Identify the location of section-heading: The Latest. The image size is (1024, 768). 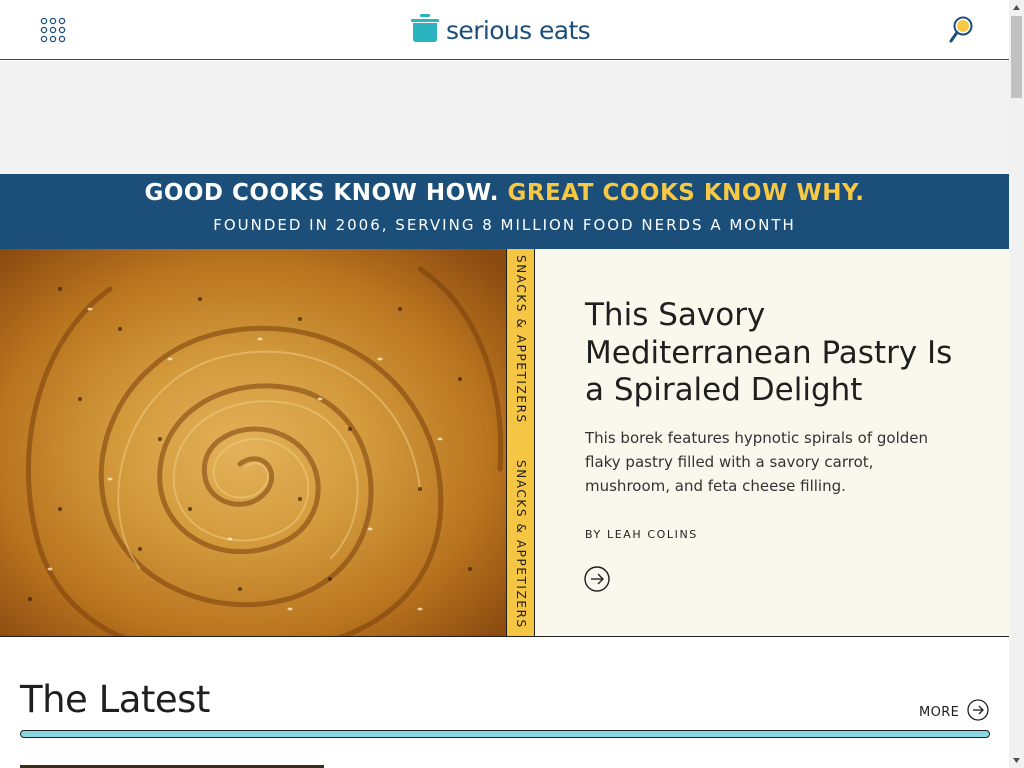
(115, 699).